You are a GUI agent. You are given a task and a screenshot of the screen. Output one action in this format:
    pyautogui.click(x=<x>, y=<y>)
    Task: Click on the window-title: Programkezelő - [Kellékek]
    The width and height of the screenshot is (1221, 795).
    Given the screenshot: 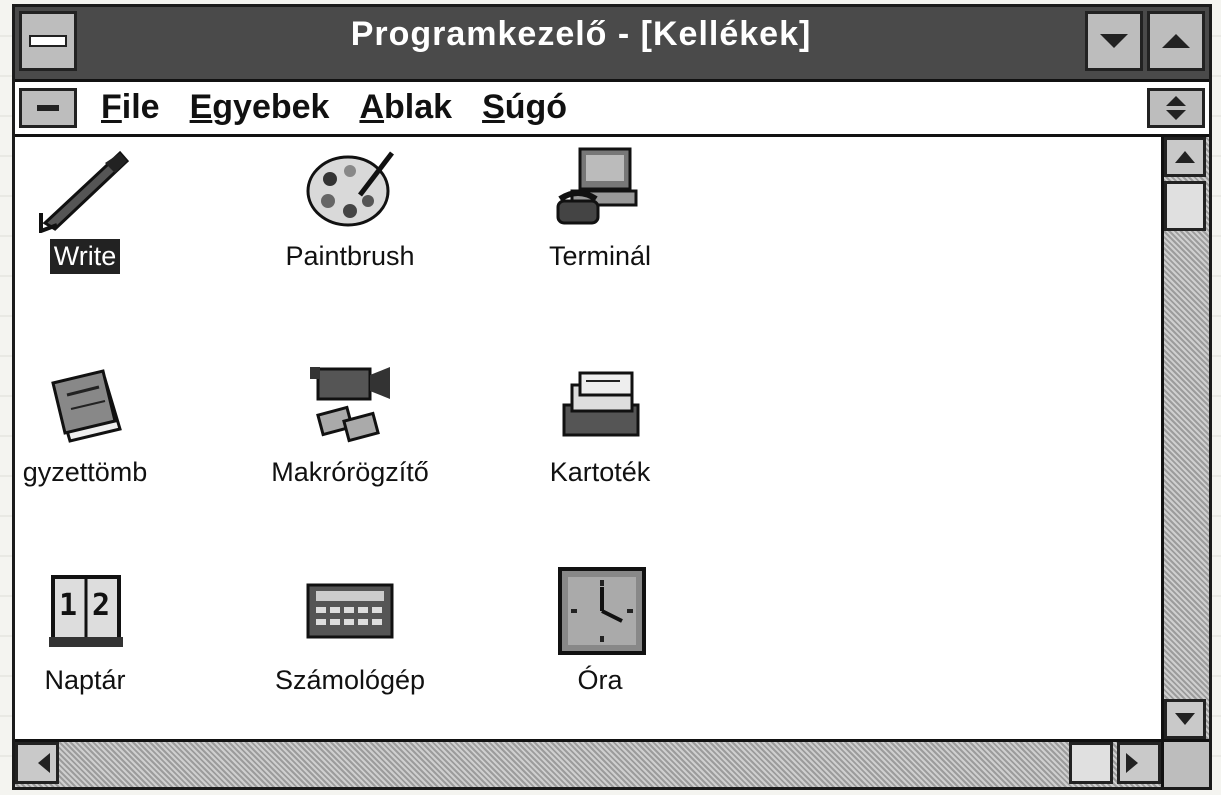 What is the action you would take?
    pyautogui.click(x=581, y=34)
    